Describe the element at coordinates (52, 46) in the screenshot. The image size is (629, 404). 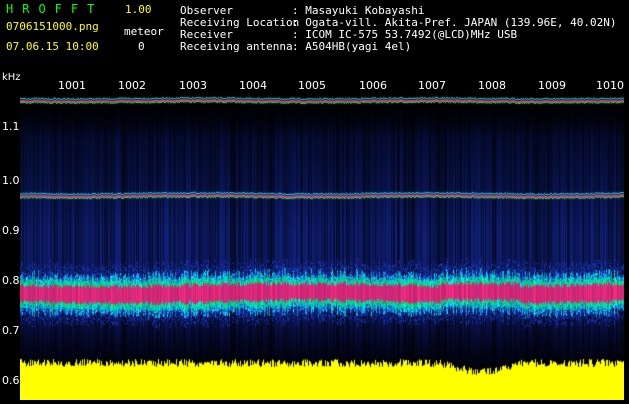
I see `capture-datetime: 07.06.15 10:00` at that location.